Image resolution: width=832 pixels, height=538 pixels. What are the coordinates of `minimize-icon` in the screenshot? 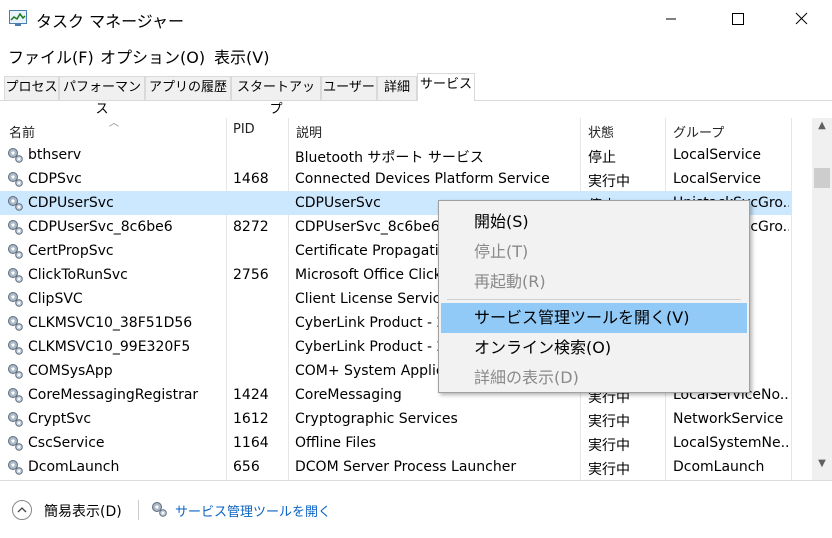 It's located at (671, 19).